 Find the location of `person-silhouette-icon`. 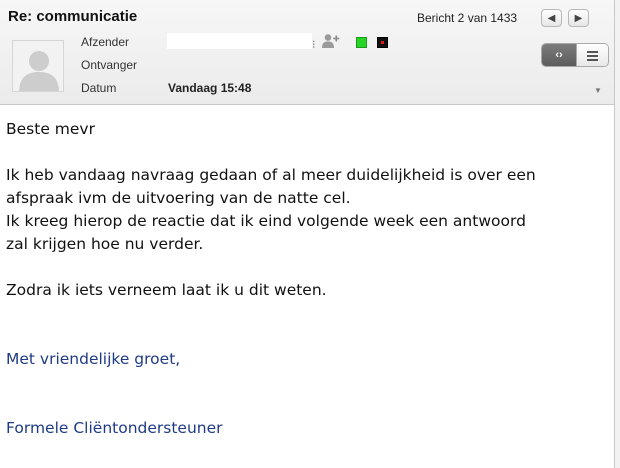

person-silhouette-icon is located at coordinates (39, 71).